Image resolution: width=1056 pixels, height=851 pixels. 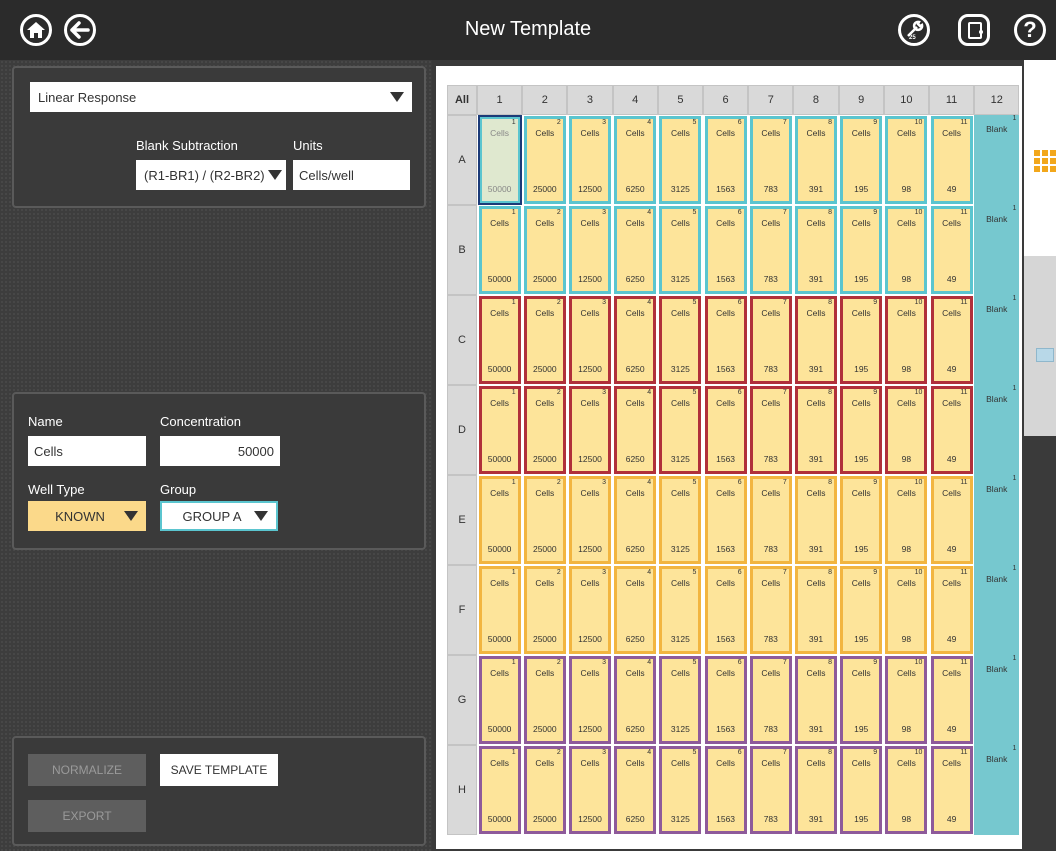 I want to click on grid-layout-icon, so click(x=1045, y=161).